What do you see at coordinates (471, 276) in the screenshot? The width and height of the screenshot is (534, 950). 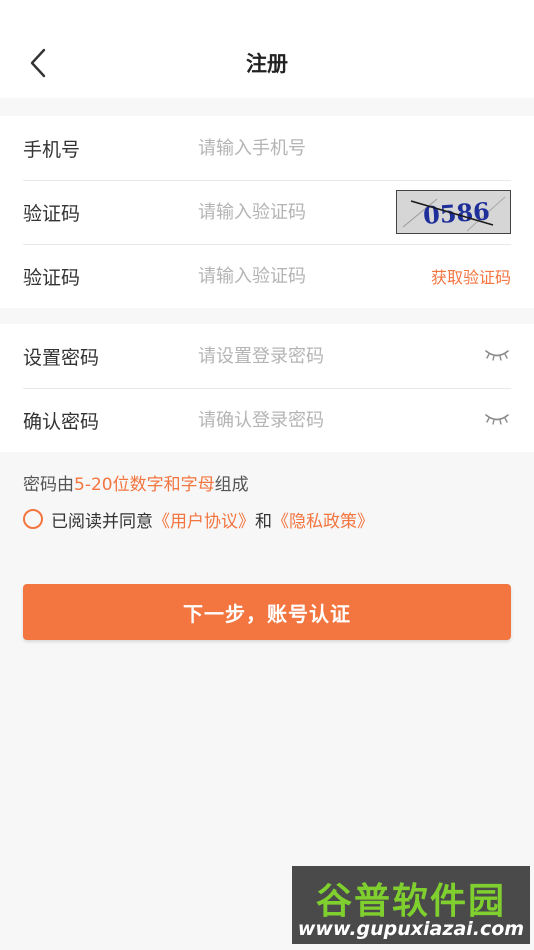 I see `get-code-button: 获取验证码` at bounding box center [471, 276].